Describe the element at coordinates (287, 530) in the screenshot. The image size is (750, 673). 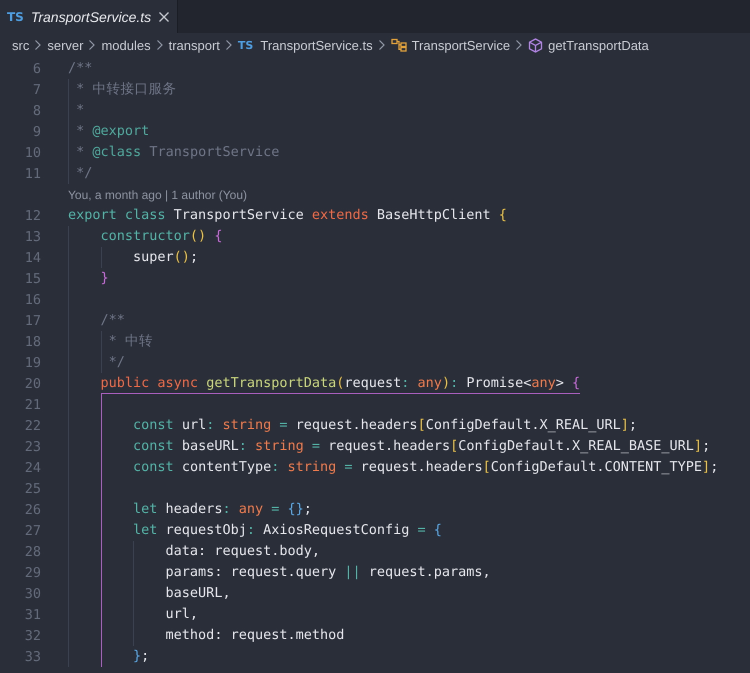
I see `code-line: let requestObj: AxiosRequestConfig = {` at that location.